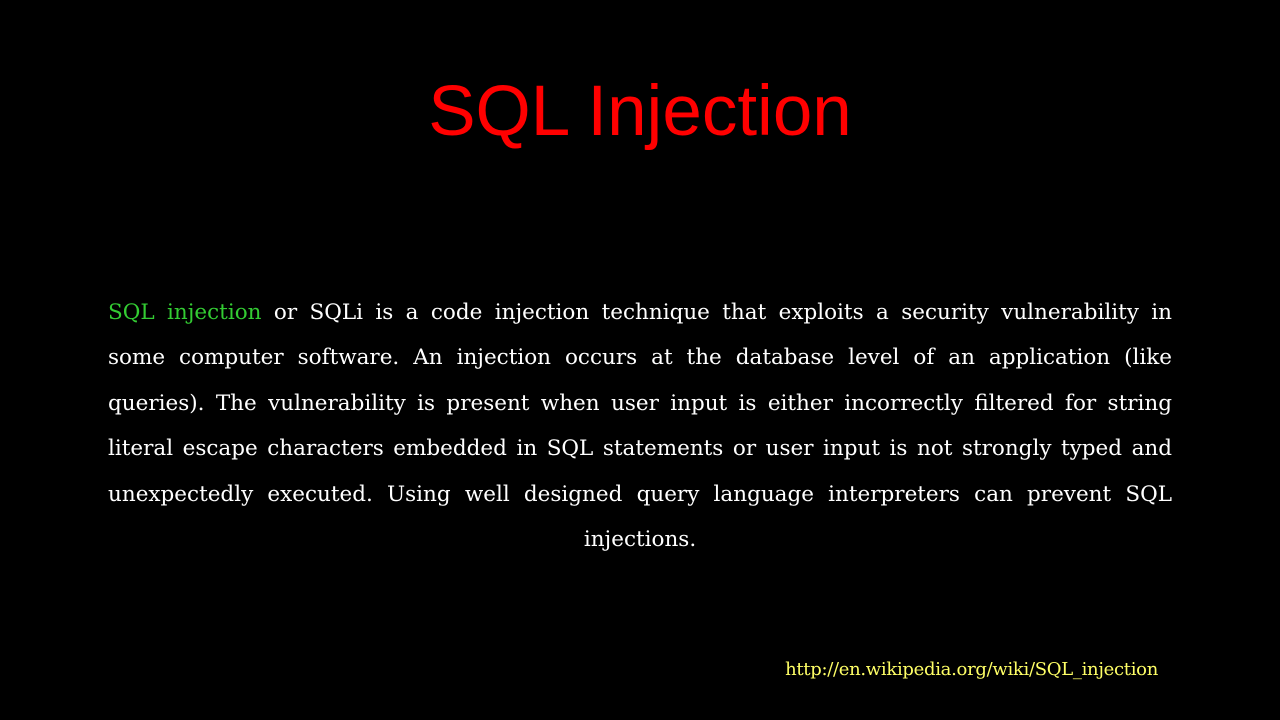 This screenshot has width=1280, height=720. What do you see at coordinates (640, 111) in the screenshot?
I see `slide-title: SQL Injection` at bounding box center [640, 111].